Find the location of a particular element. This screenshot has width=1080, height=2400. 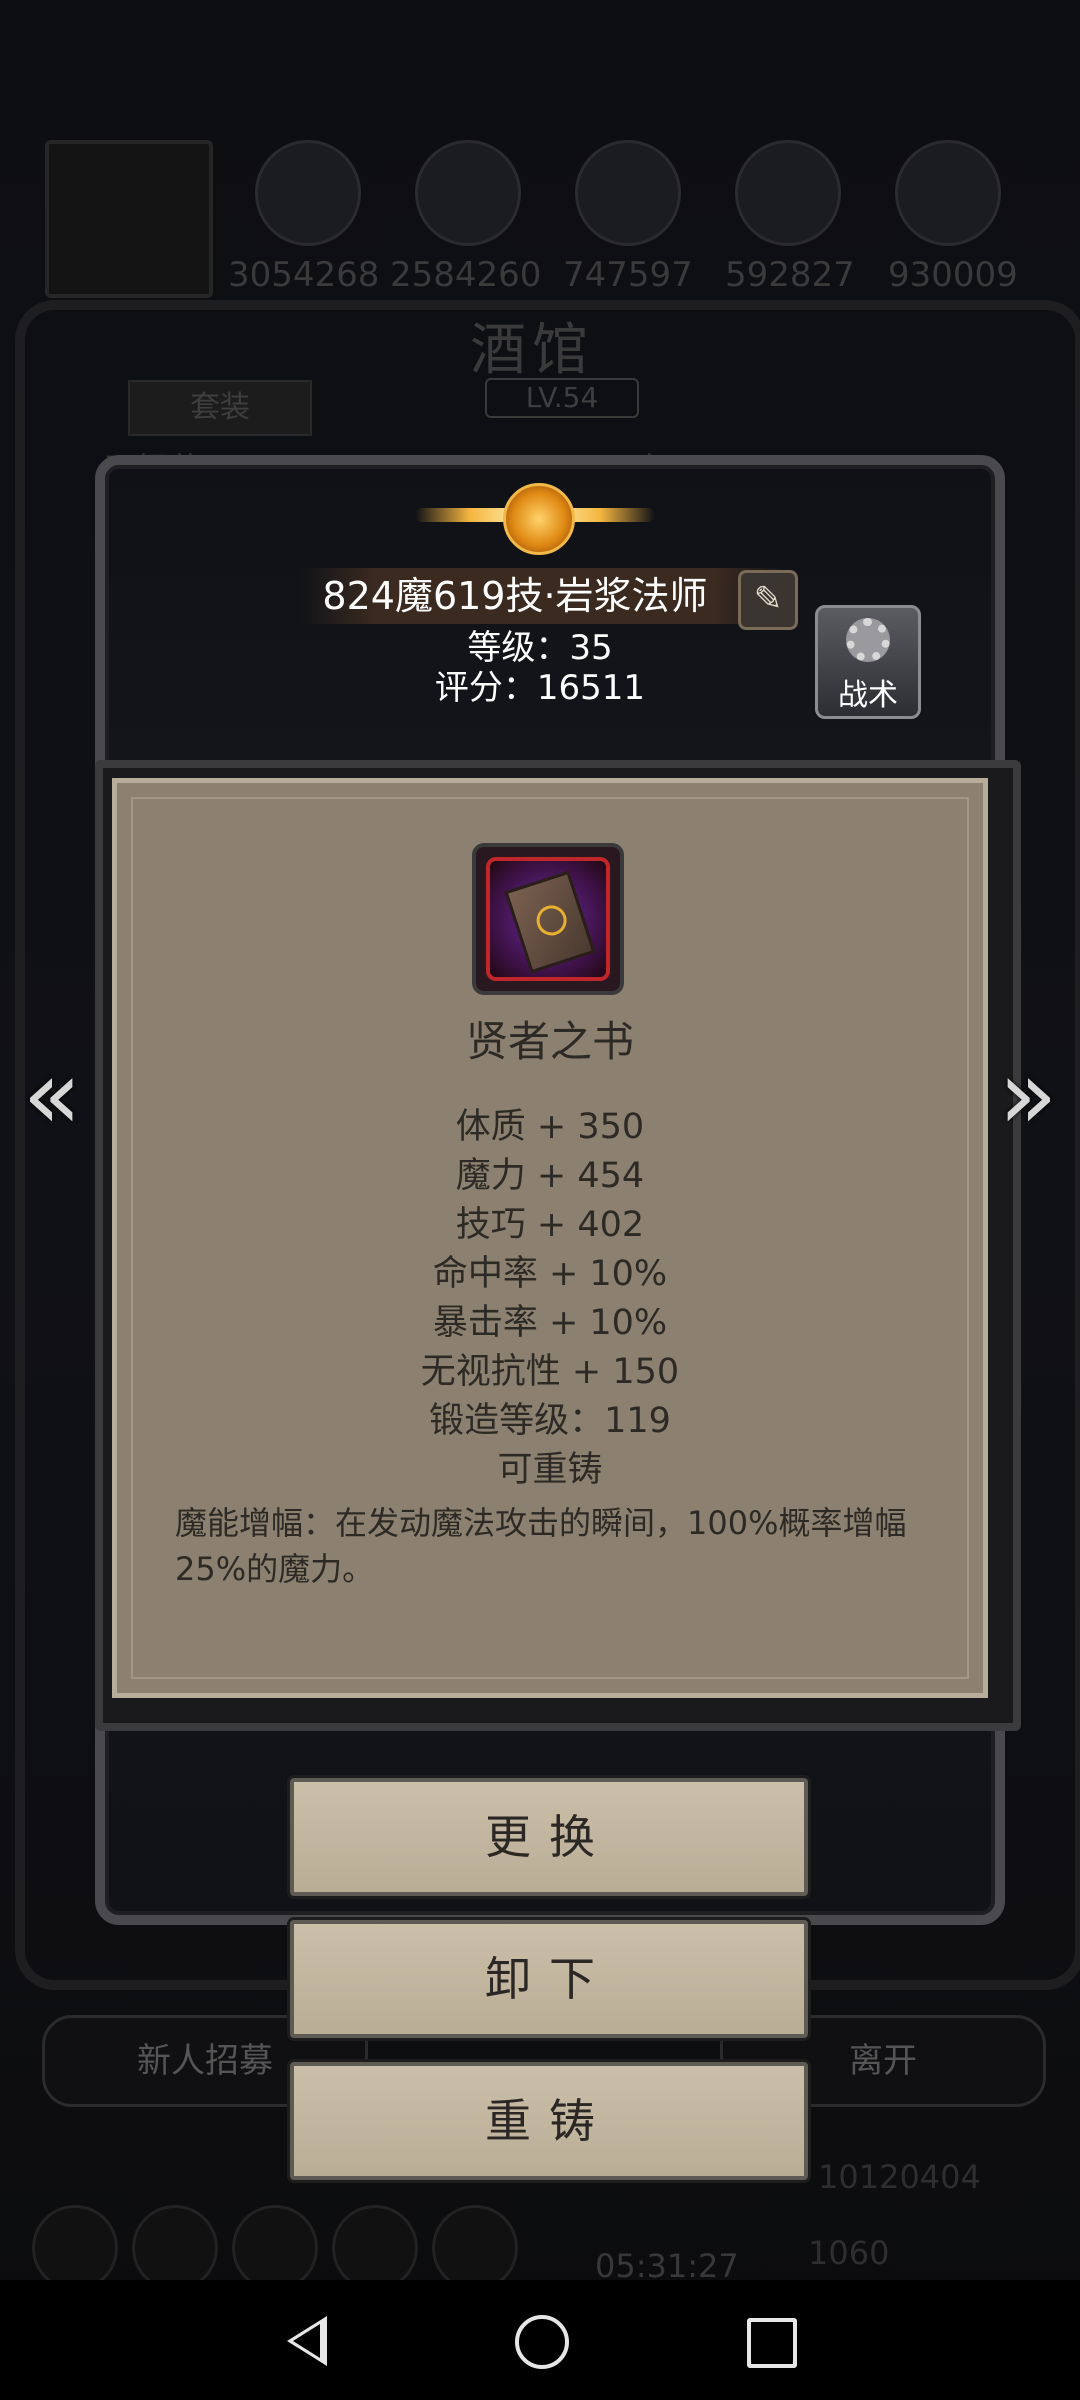

edit-icon: ✎ is located at coordinates (768, 599).